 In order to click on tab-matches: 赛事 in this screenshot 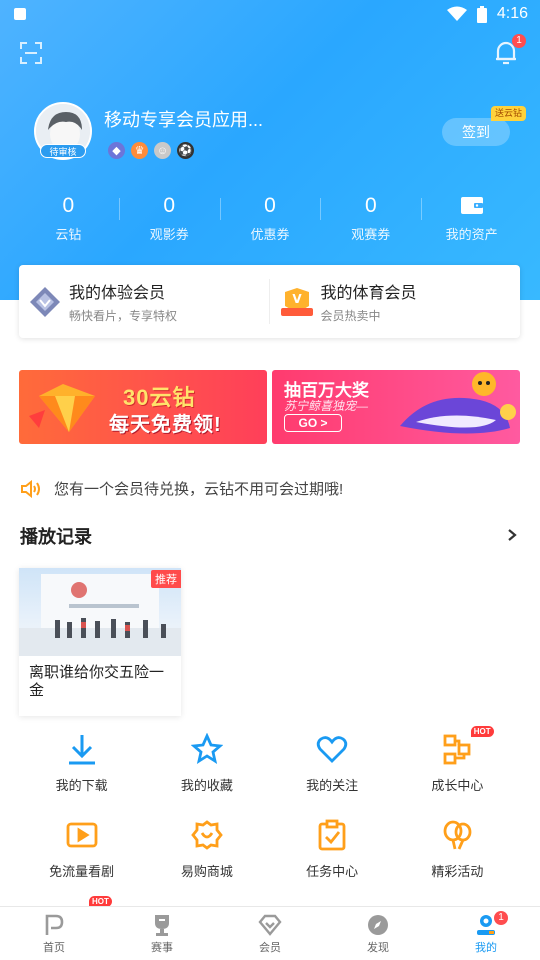, I will do `click(162, 933)`.